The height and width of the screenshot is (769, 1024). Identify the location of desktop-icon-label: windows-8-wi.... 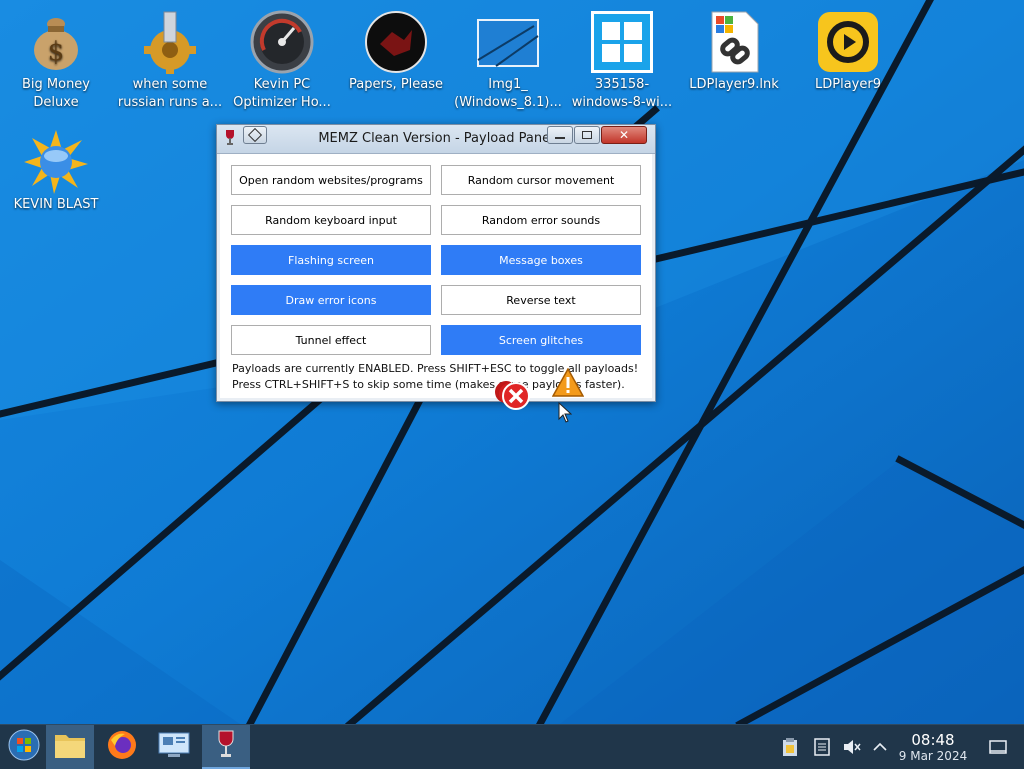
(622, 102).